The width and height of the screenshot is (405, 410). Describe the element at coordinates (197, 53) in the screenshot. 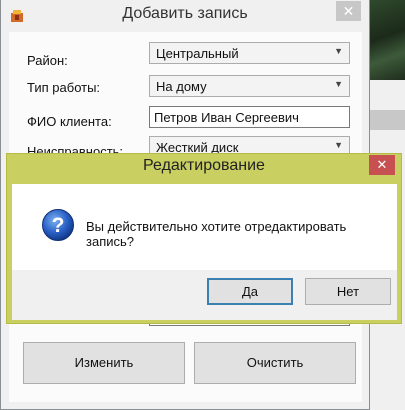

I see `district-value: Центральный` at that location.